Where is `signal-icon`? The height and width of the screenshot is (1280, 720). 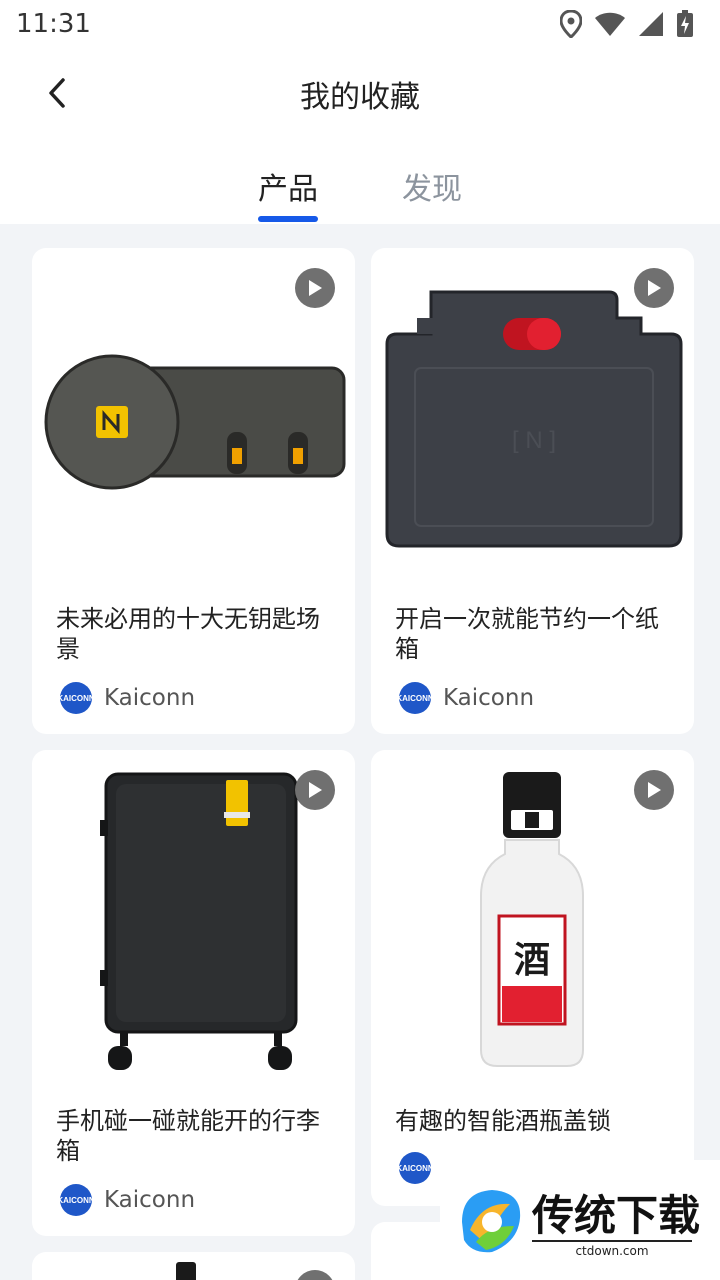
signal-icon is located at coordinates (651, 24).